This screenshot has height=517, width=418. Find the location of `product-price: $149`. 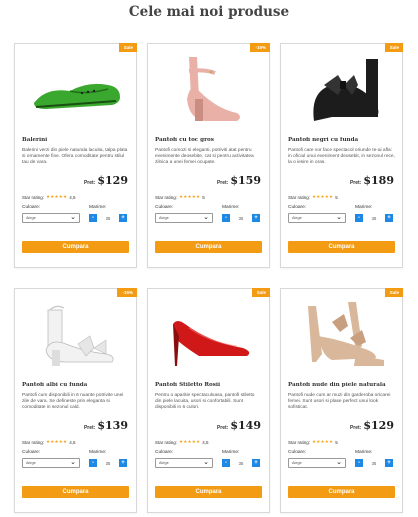

product-price: $149 is located at coordinates (245, 425).